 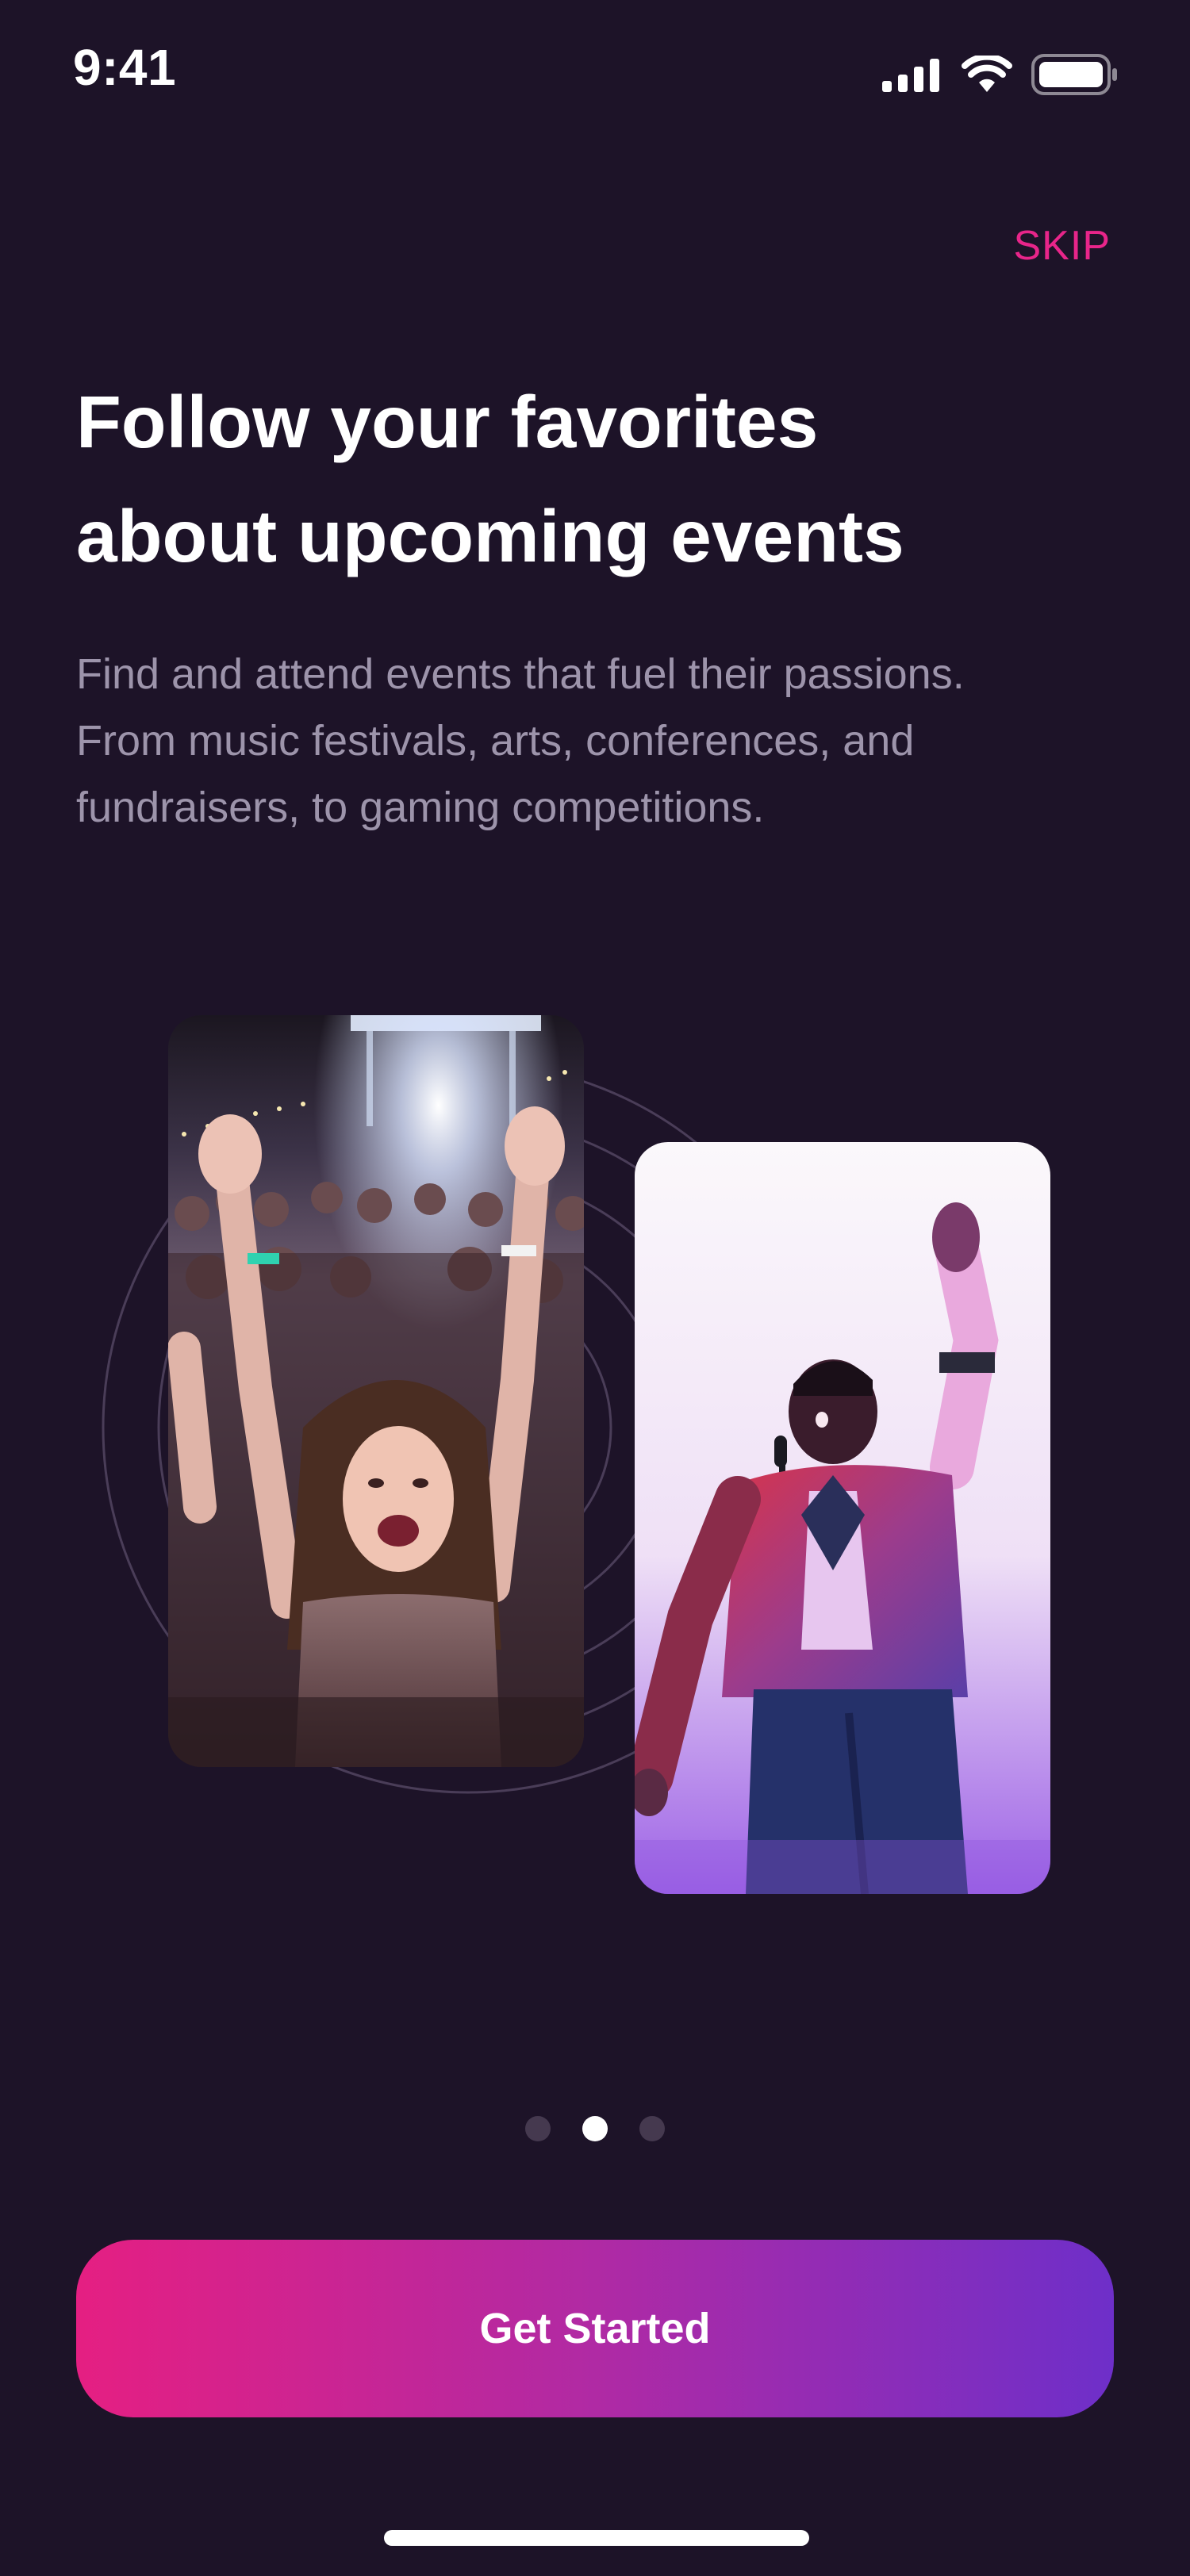 I want to click on crowd-illustration, so click(x=376, y=1391).